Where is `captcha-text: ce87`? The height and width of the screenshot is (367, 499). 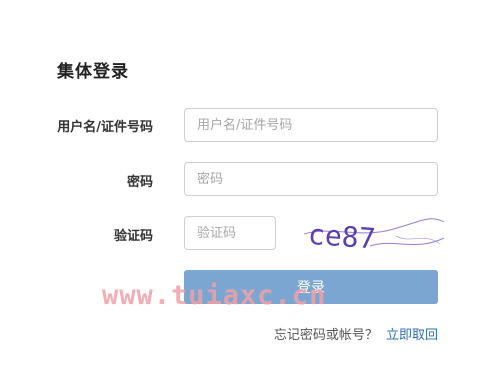 captcha-text: ce87 is located at coordinates (342, 237).